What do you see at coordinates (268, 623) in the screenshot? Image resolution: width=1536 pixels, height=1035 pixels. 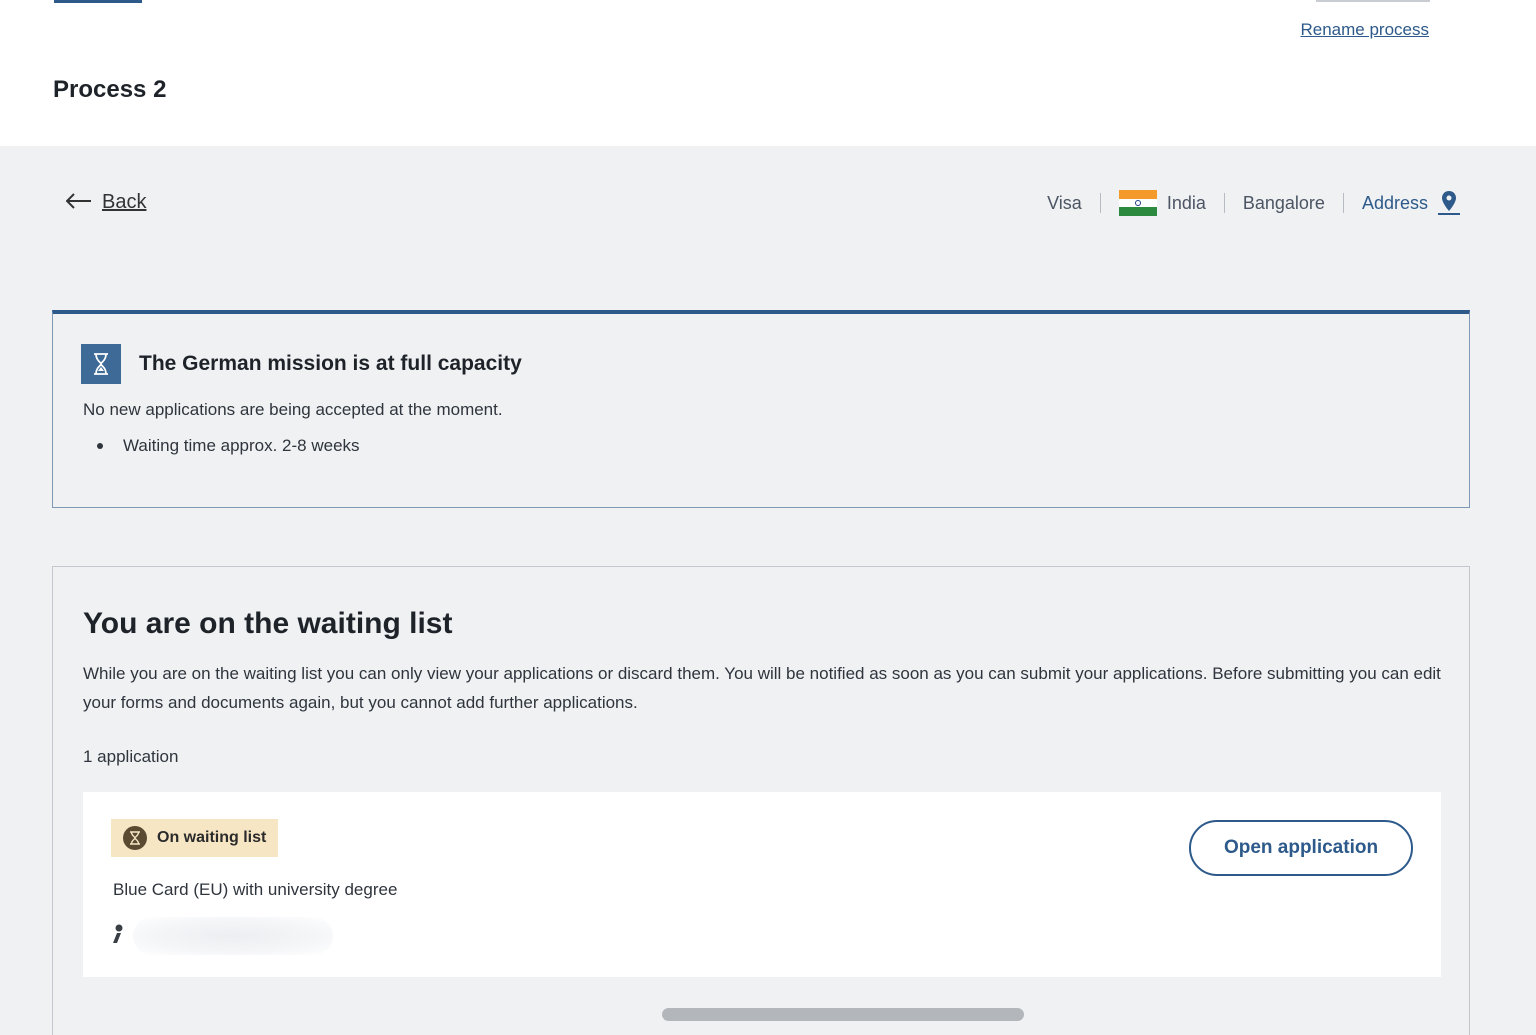 I see `waiting-list-title: You are on the waiting list` at bounding box center [268, 623].